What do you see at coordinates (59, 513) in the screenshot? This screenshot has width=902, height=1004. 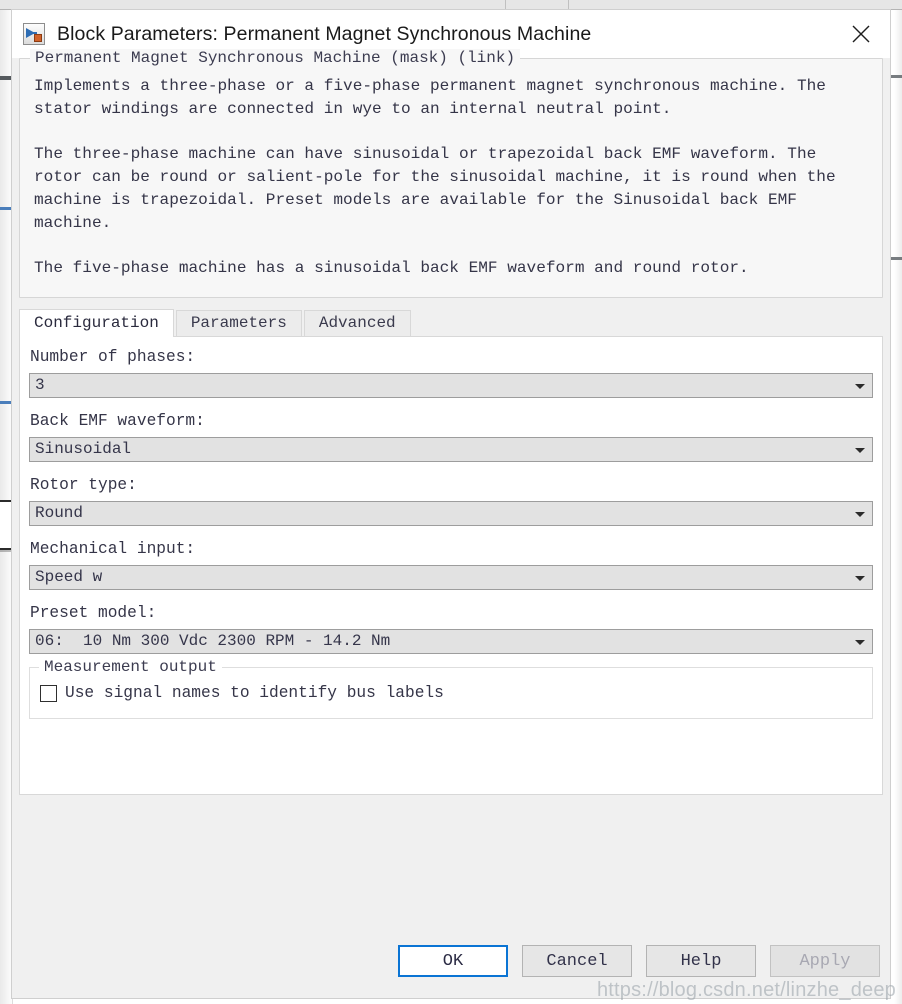 I see `dropdown-rotor-type-value: Round` at bounding box center [59, 513].